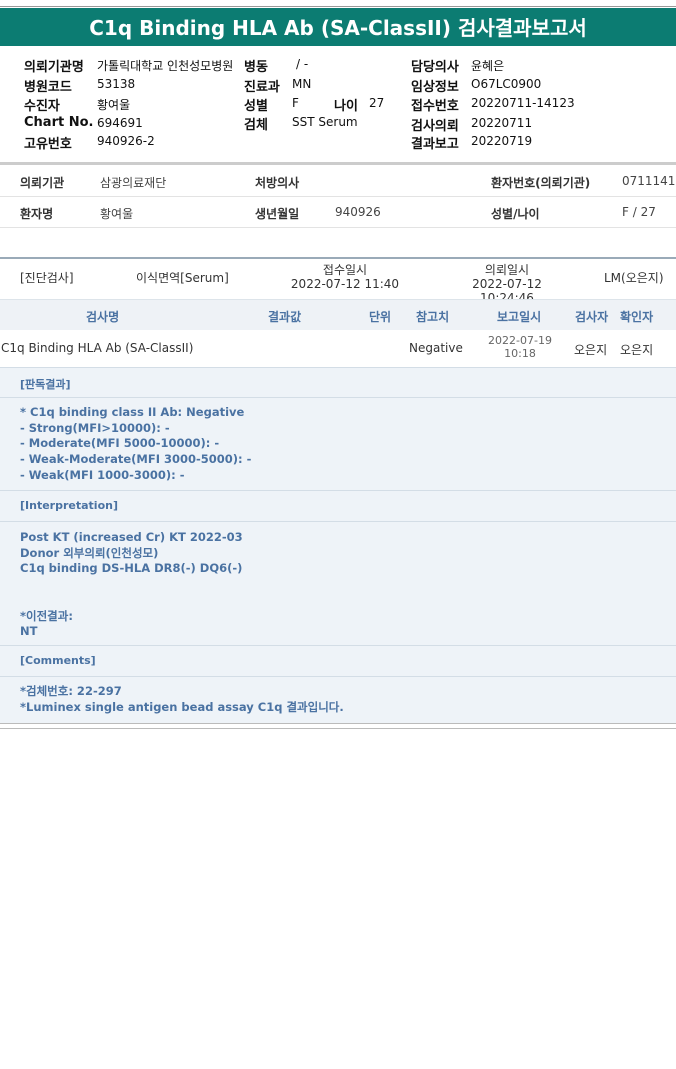 The height and width of the screenshot is (1069, 676). I want to click on test-name: C1q Binding HLA Ab (SA-ClassII), so click(97, 348).